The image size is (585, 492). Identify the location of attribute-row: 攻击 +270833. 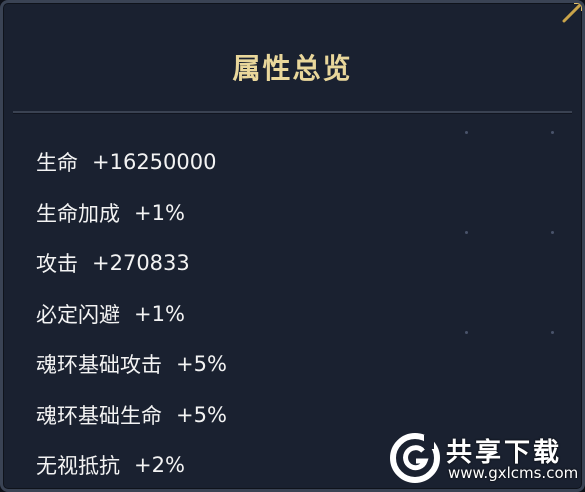
(296, 263).